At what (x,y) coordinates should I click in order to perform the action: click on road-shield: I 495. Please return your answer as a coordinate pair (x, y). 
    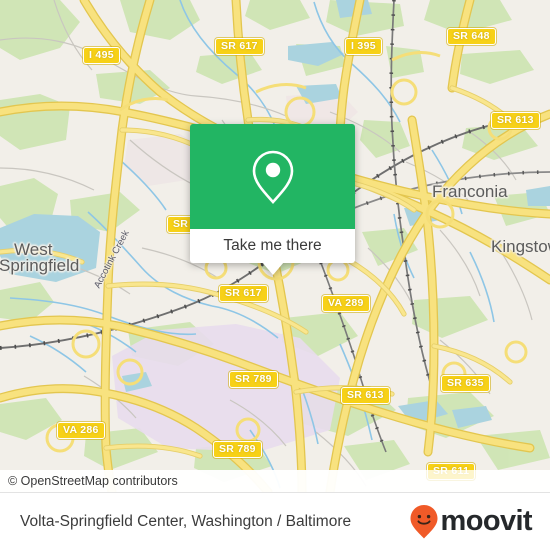
    Looking at the image, I should click on (101, 55).